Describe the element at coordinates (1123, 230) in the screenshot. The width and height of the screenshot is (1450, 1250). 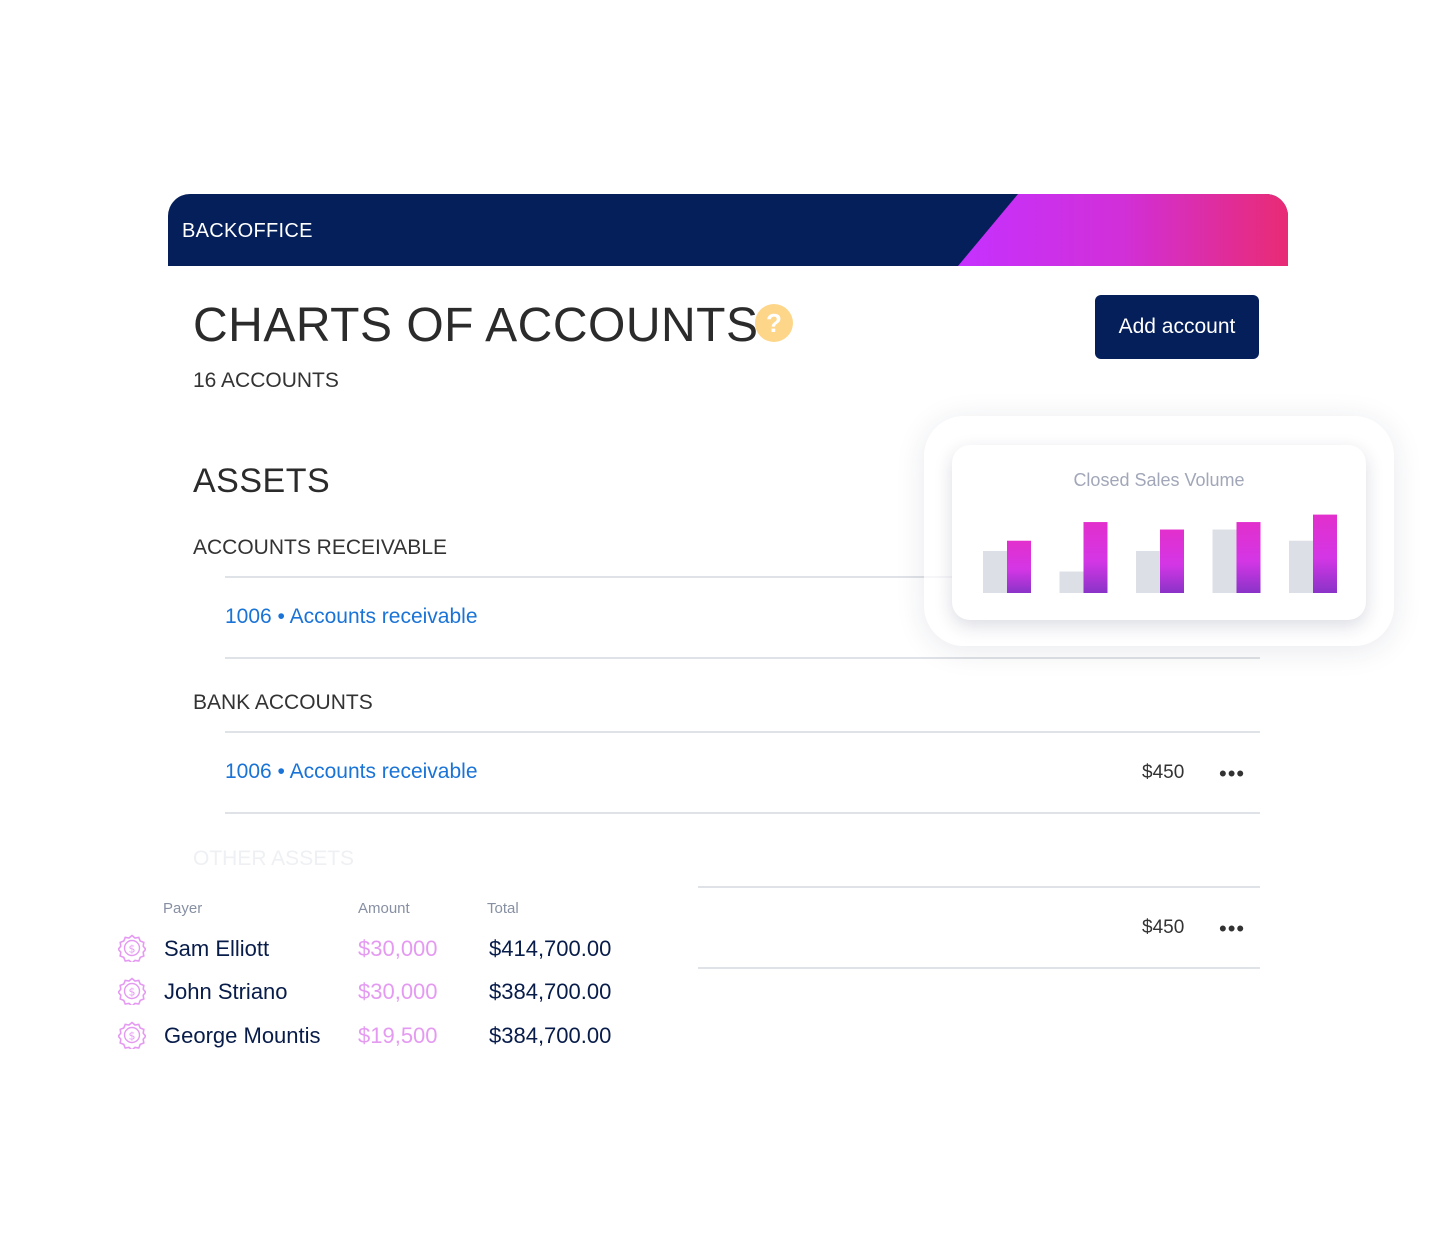
I see `top-bar-gradient` at that location.